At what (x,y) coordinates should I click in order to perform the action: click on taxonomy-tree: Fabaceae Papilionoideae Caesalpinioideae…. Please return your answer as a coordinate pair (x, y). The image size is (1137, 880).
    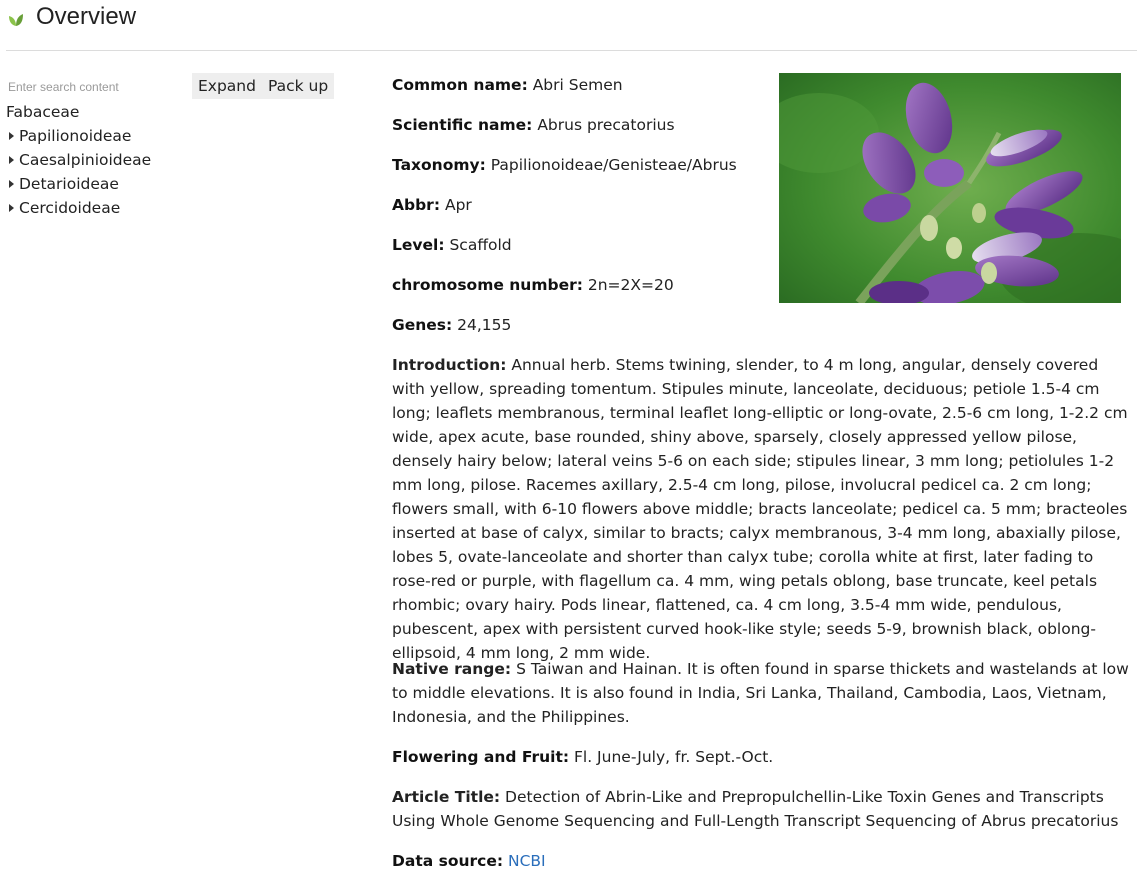
    Looking at the image, I should click on (96, 160).